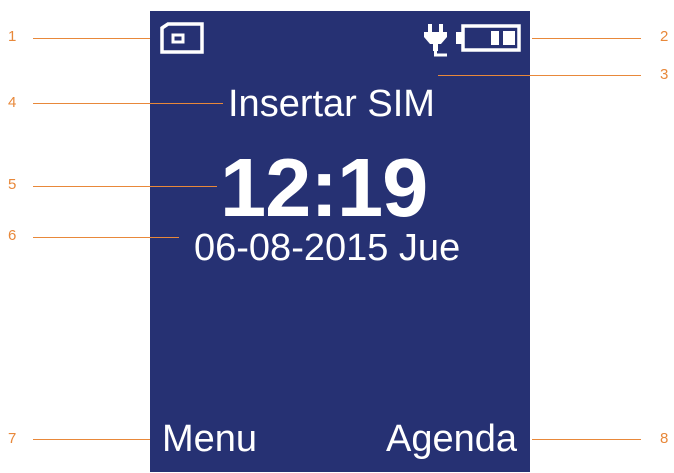  Describe the element at coordinates (324, 187) in the screenshot. I see `clock-time: 12:19` at that location.